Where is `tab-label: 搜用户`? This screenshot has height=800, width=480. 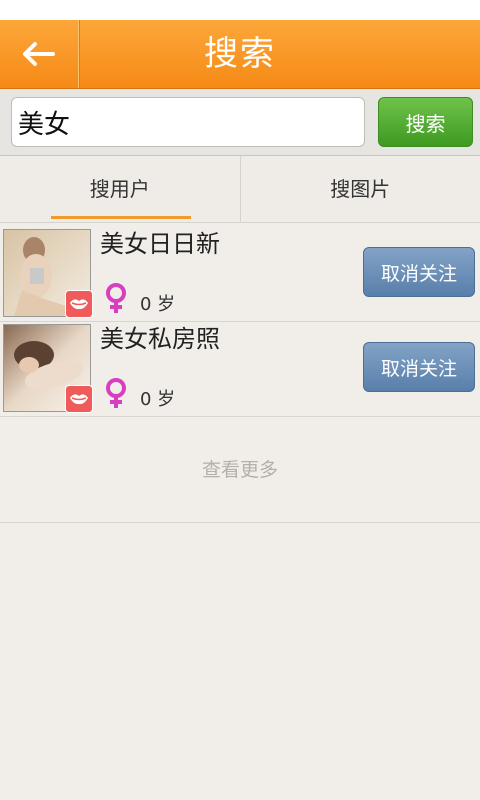 tab-label: 搜用户 is located at coordinates (119, 189).